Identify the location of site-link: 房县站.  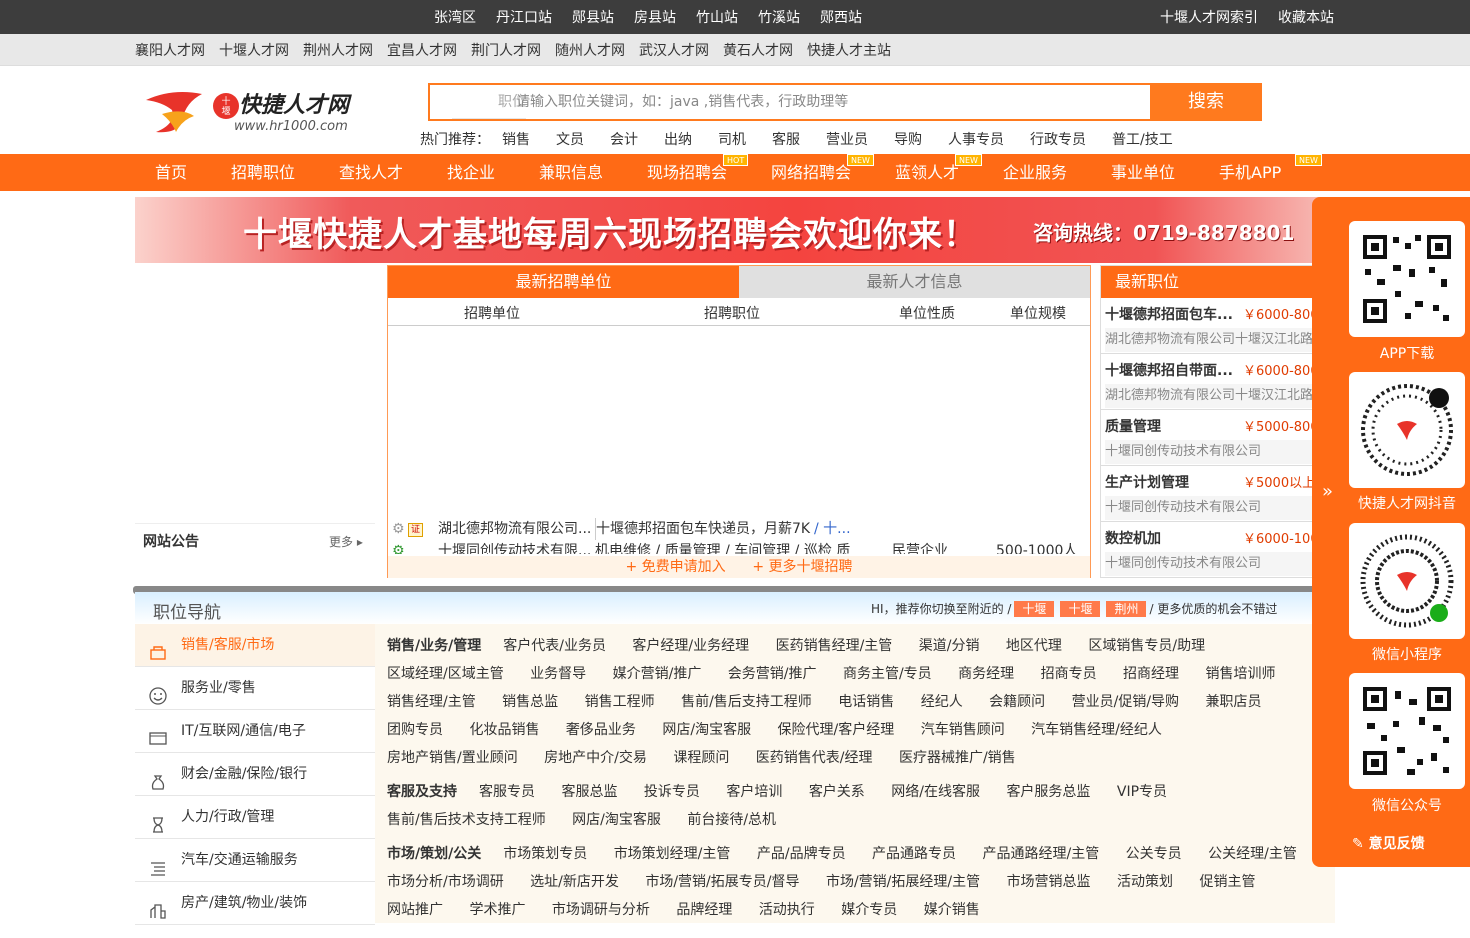
(655, 17).